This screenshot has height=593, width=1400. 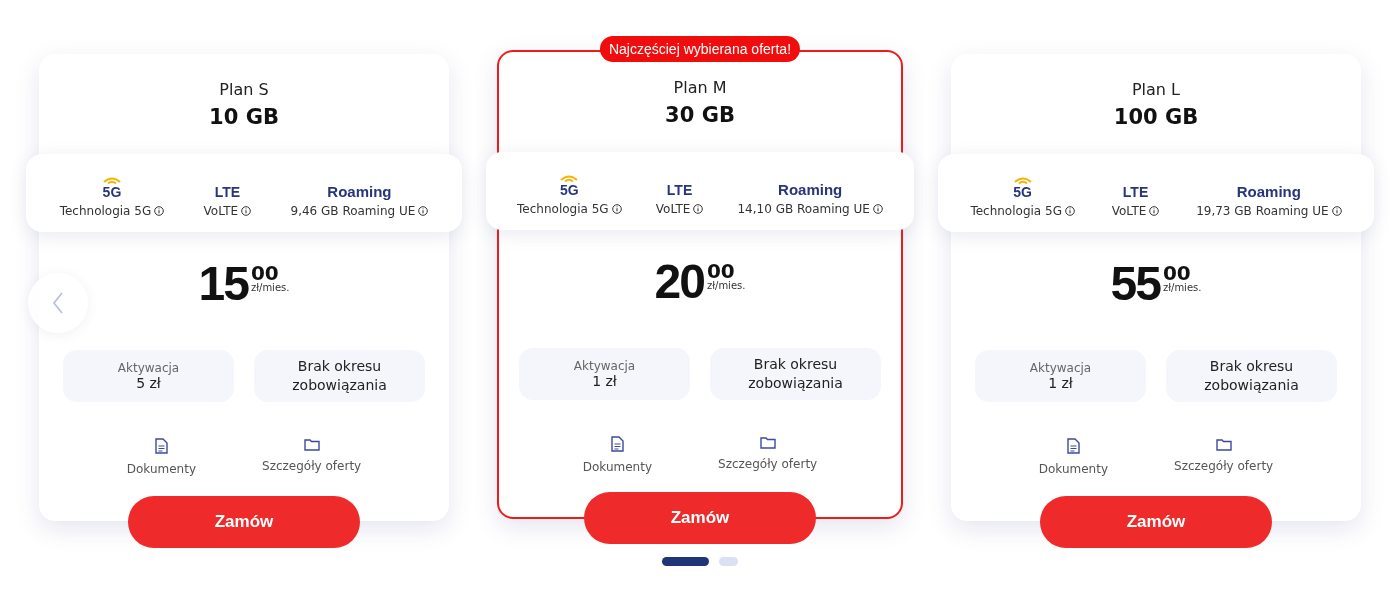 What do you see at coordinates (244, 89) in the screenshot?
I see `plan-name: Plan S` at bounding box center [244, 89].